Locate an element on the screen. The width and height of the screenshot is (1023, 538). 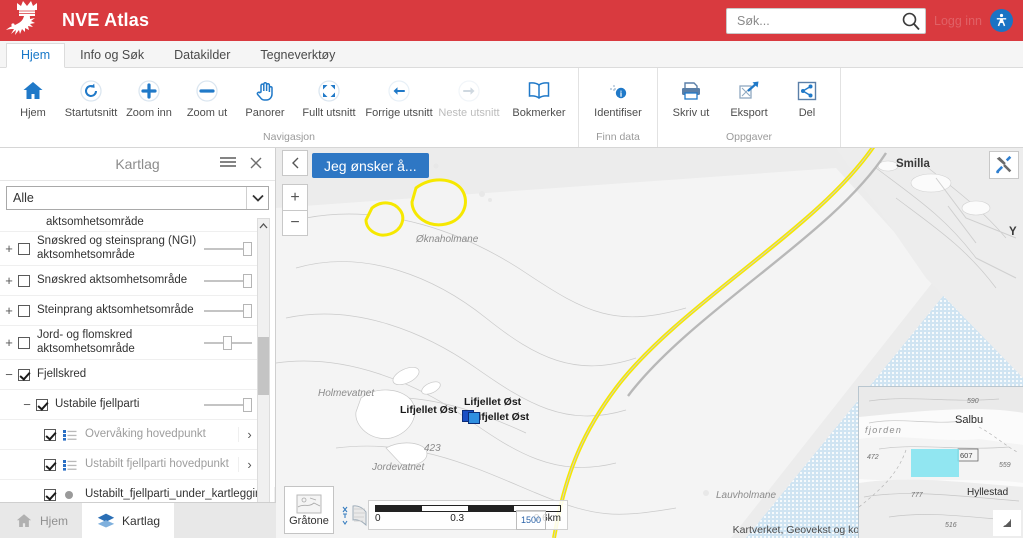
ribbon-button-neste-utsnitt: Neste utsnitt is located at coordinates (469, 98).